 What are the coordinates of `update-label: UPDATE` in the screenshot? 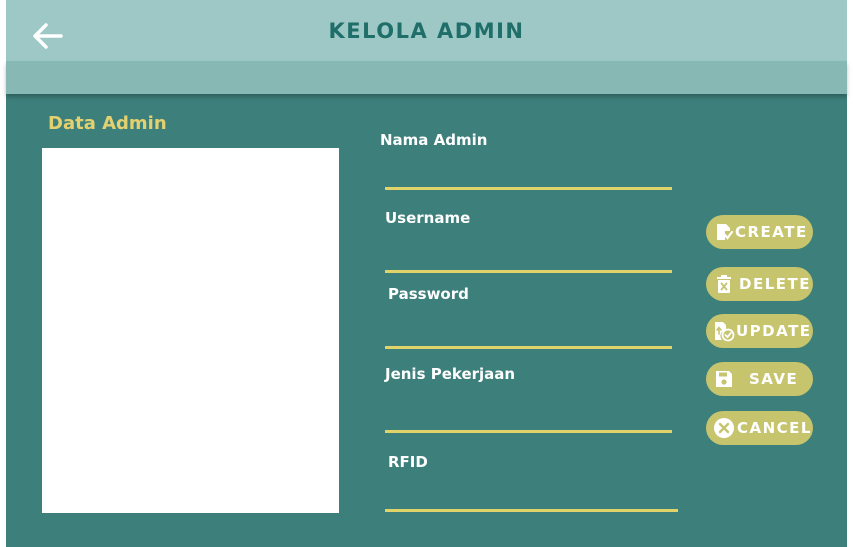 It's located at (774, 331).